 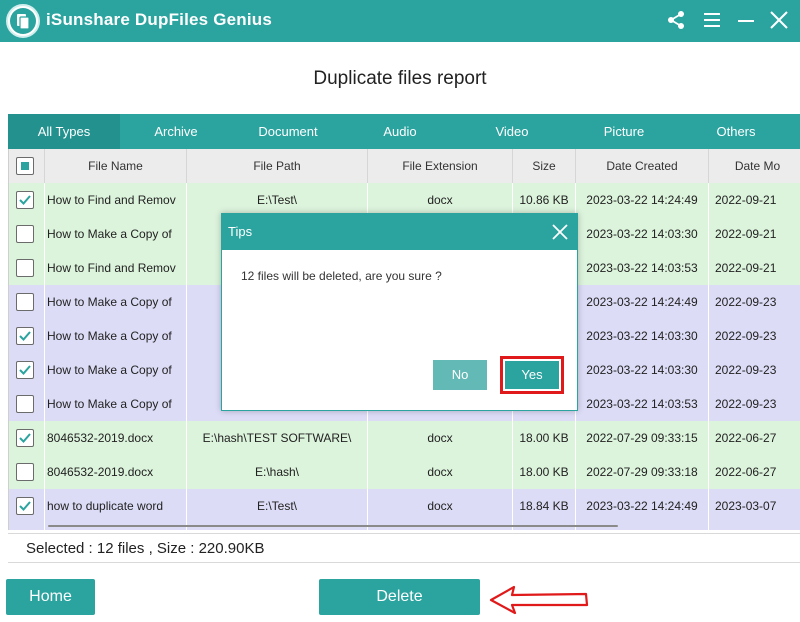 What do you see at coordinates (512, 131) in the screenshot?
I see `tab-video: Video` at bounding box center [512, 131].